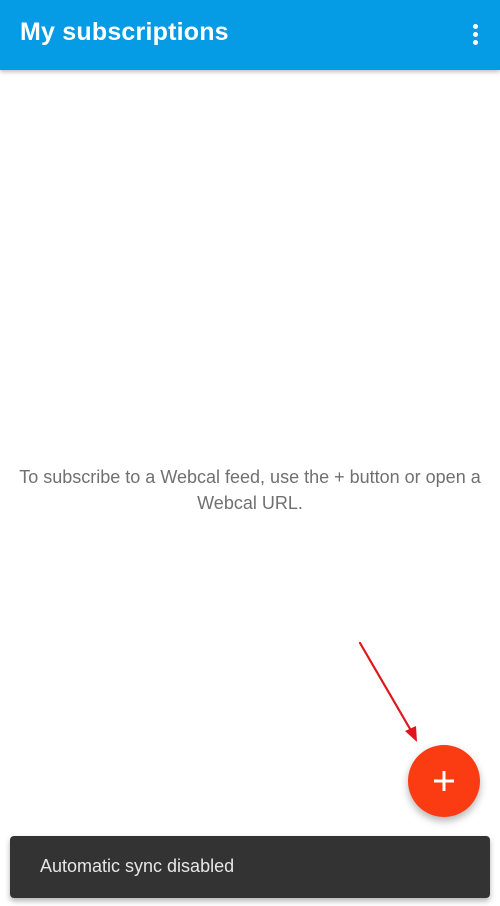 The width and height of the screenshot is (500, 906). What do you see at coordinates (476, 35) in the screenshot?
I see `more-vert-icon` at bounding box center [476, 35].